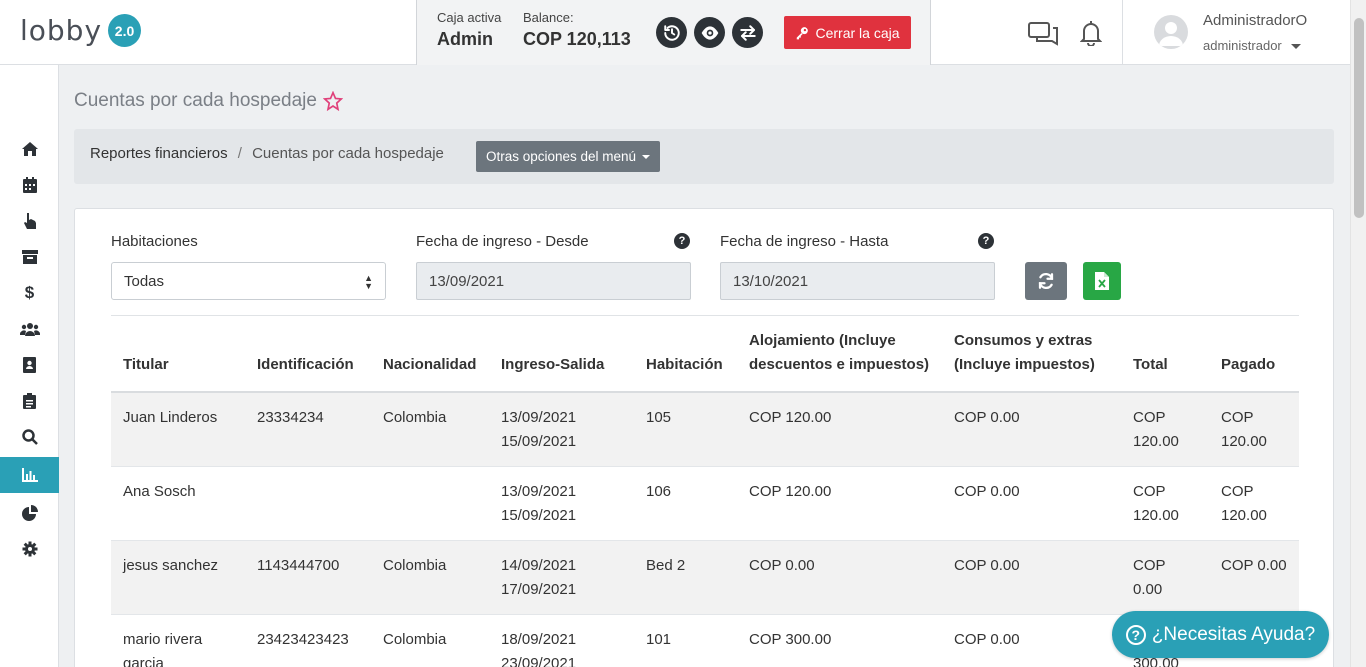 This screenshot has height=667, width=1366. What do you see at coordinates (144, 281) in the screenshot?
I see `rooms-select-value: Todas` at bounding box center [144, 281].